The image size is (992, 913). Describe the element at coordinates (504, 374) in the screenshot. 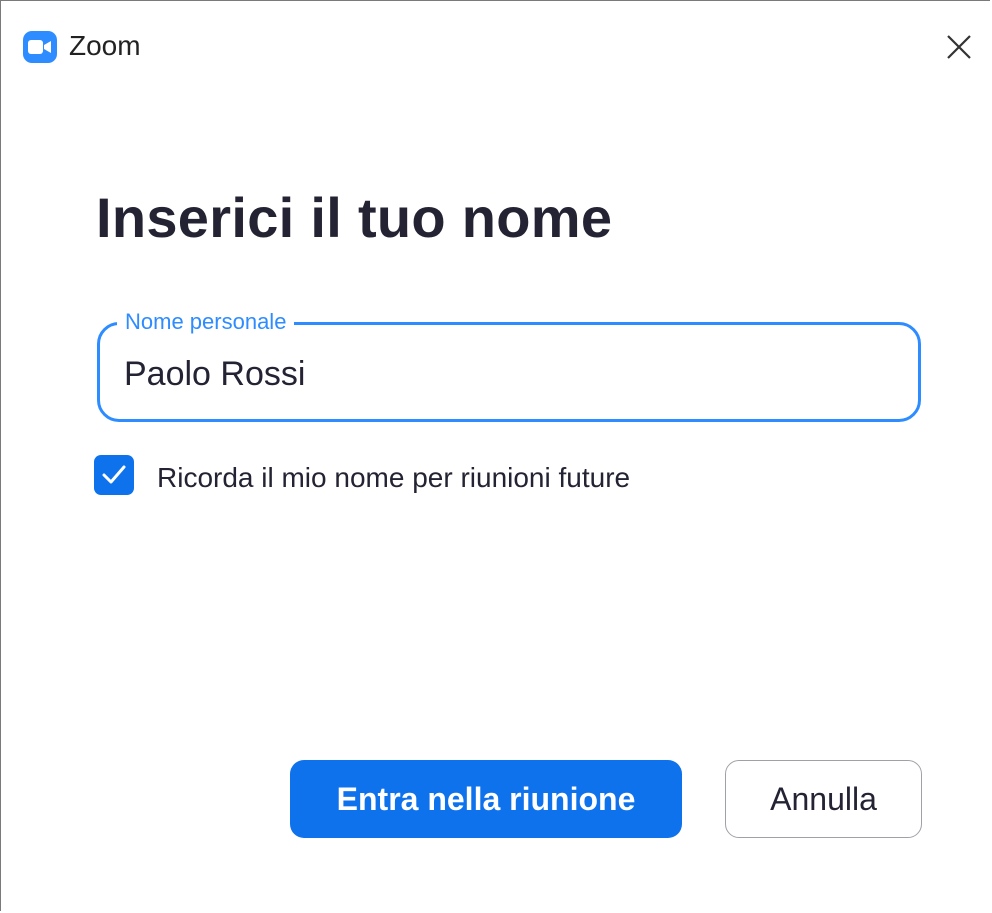

I see `name-input` at that location.